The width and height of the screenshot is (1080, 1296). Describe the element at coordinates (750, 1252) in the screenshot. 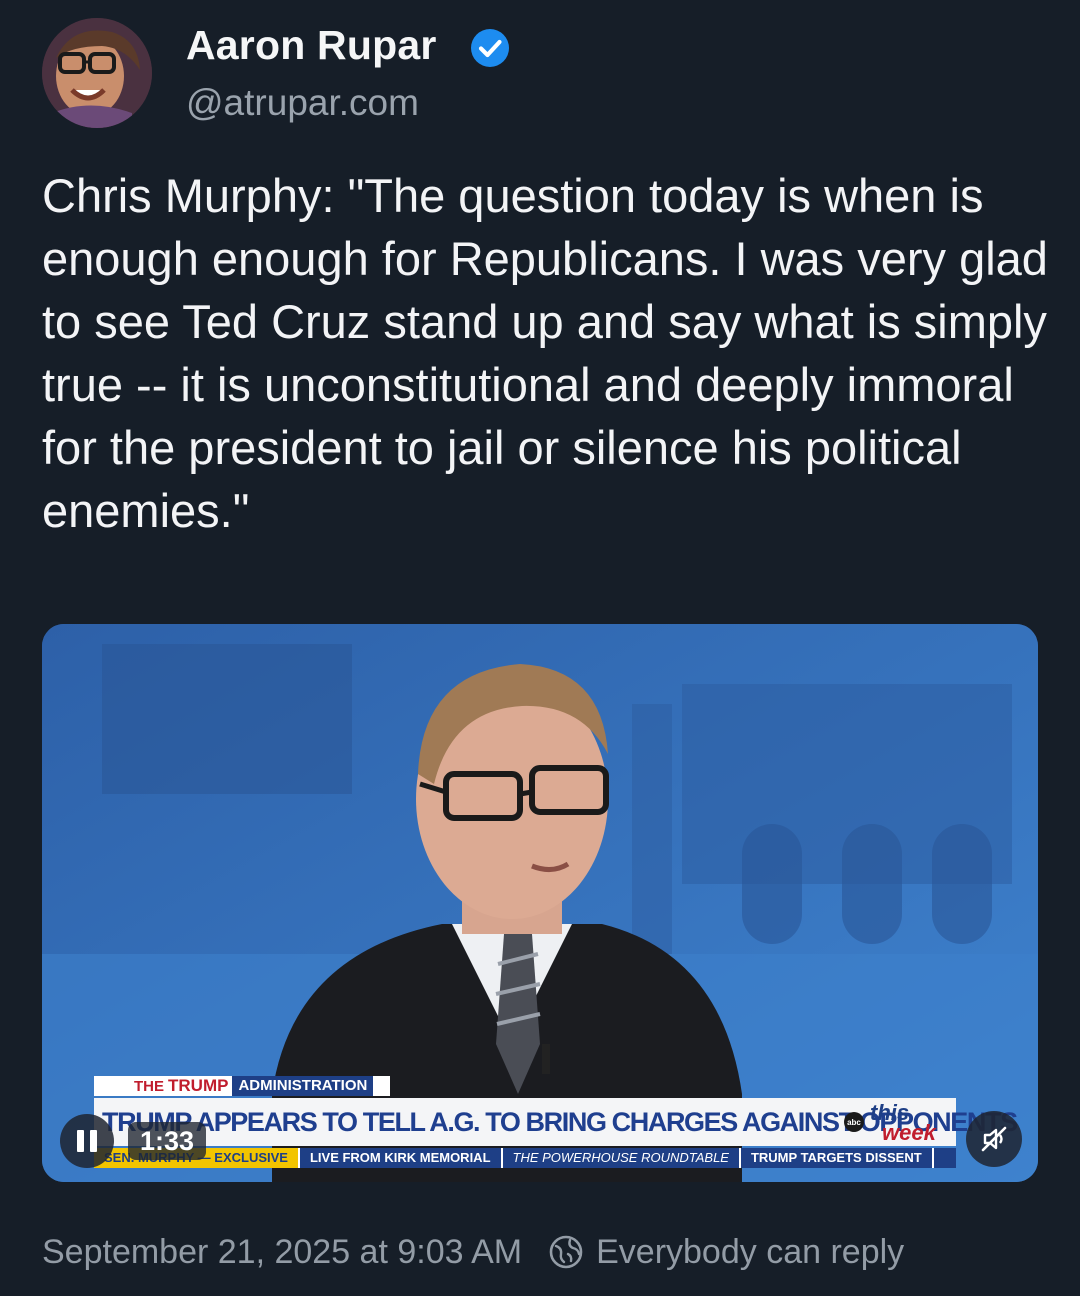

I see `reply-setting: Everybody can reply` at that location.